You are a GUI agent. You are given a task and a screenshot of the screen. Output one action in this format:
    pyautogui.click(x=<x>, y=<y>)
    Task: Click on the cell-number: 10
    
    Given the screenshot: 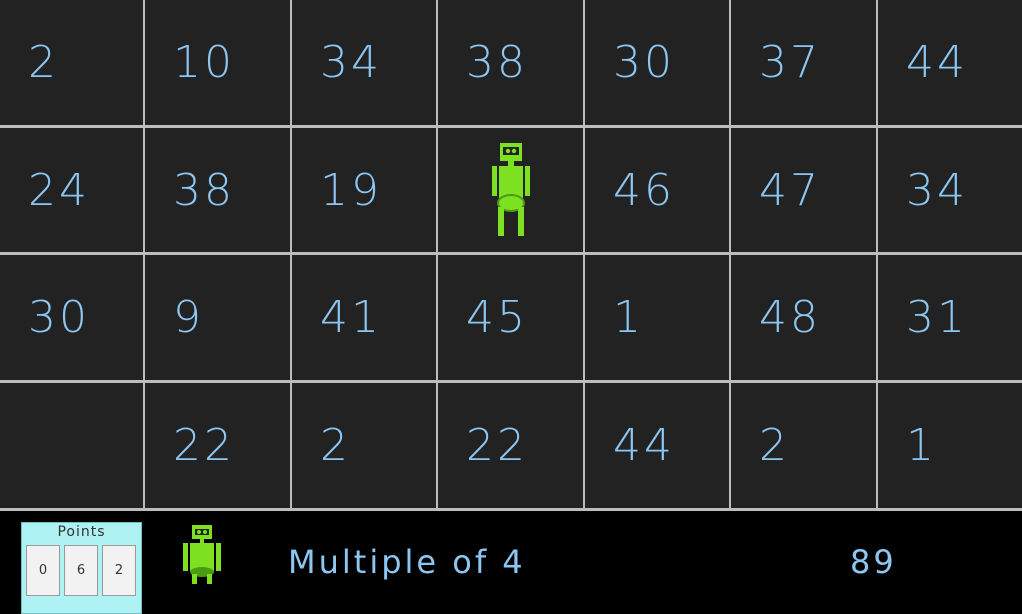 What is the action you would take?
    pyautogui.click(x=204, y=62)
    